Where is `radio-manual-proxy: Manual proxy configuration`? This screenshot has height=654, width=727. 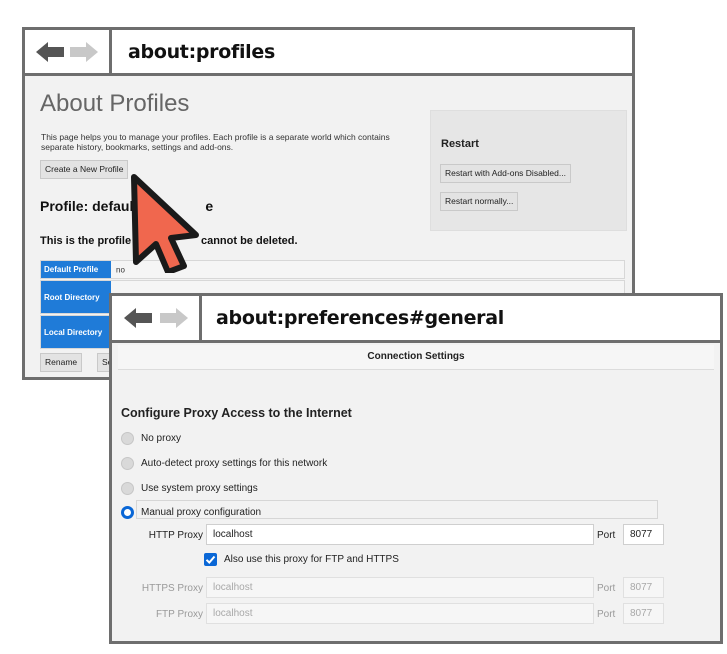 radio-manual-proxy: Manual proxy configuration is located at coordinates (191, 512).